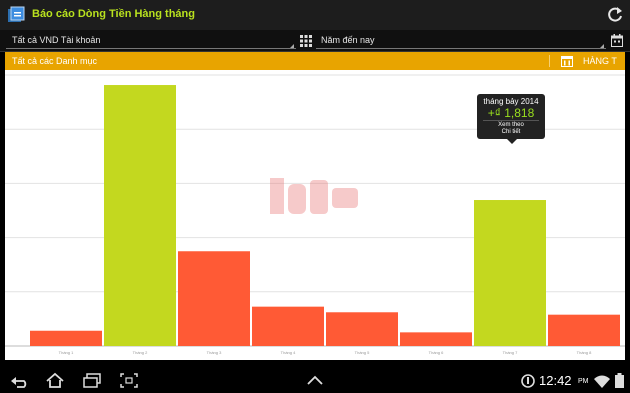 The image size is (630, 393). What do you see at coordinates (315, 15) in the screenshot?
I see `title-bar: Báo cáo Dòng Tiền Hàng tháng` at bounding box center [315, 15].